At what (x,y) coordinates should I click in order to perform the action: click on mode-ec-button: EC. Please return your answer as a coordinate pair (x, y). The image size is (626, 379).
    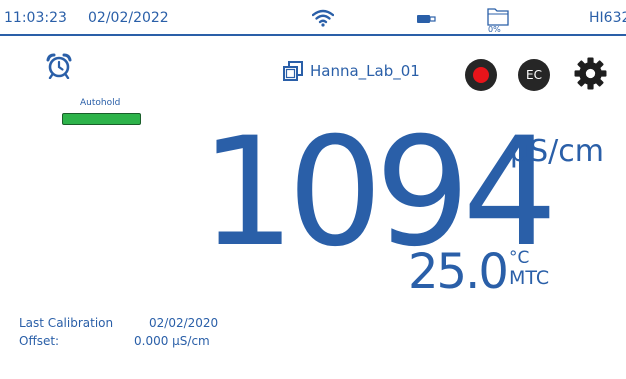
    Looking at the image, I should click on (534, 75).